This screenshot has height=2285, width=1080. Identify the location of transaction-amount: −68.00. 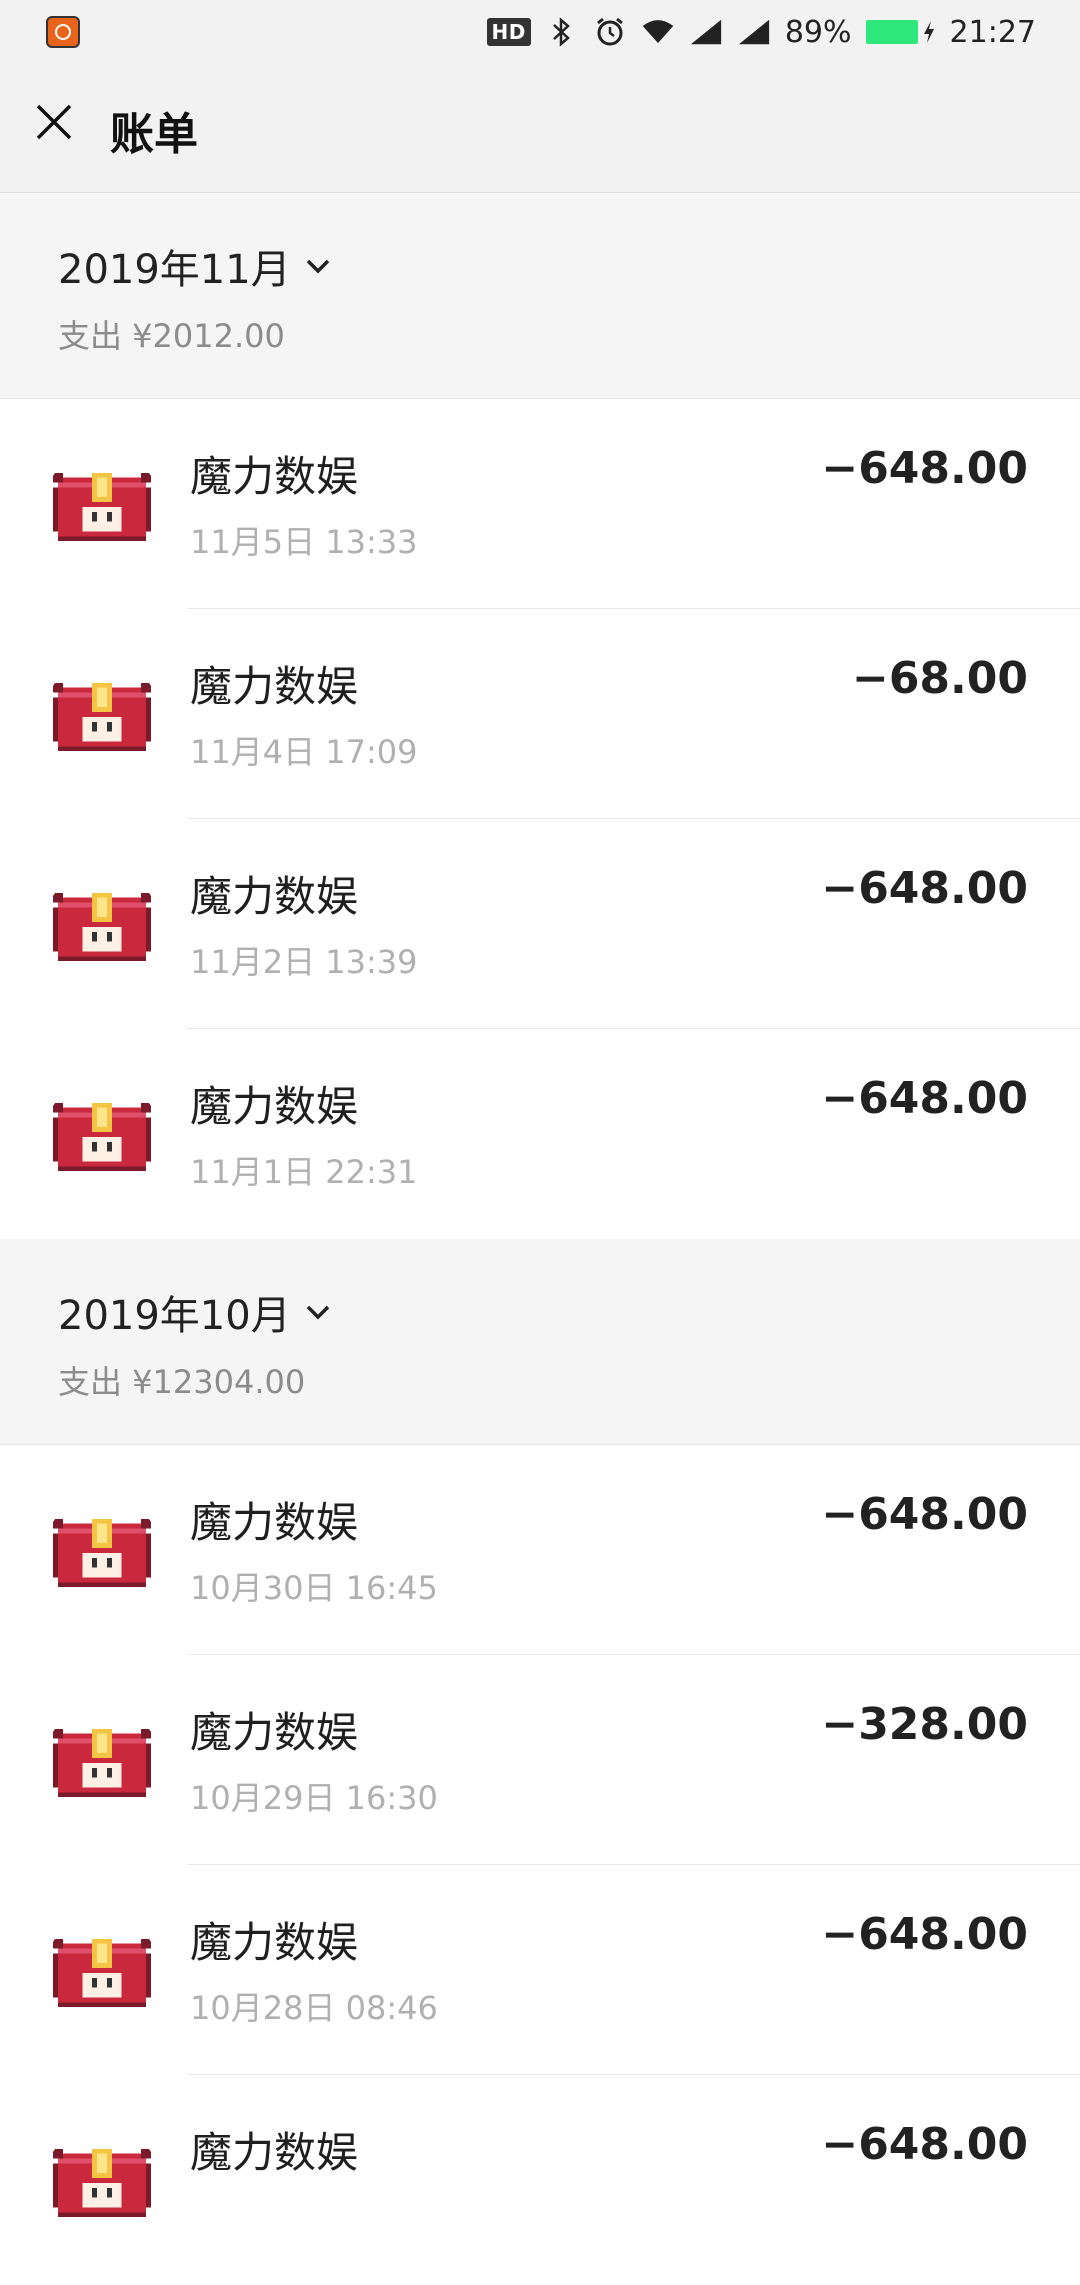
(939, 678).